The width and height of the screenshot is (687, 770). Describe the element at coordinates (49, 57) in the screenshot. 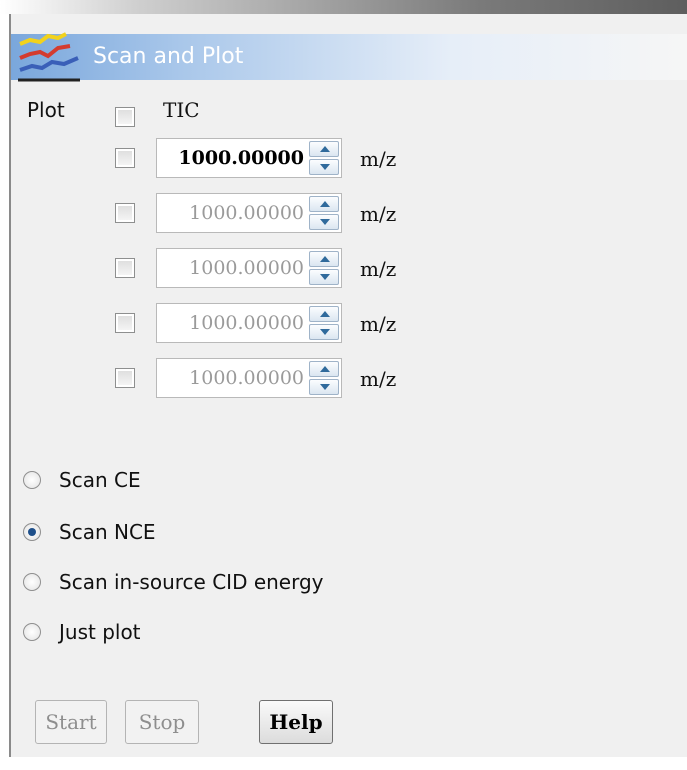

I see `line-chart-icon` at that location.